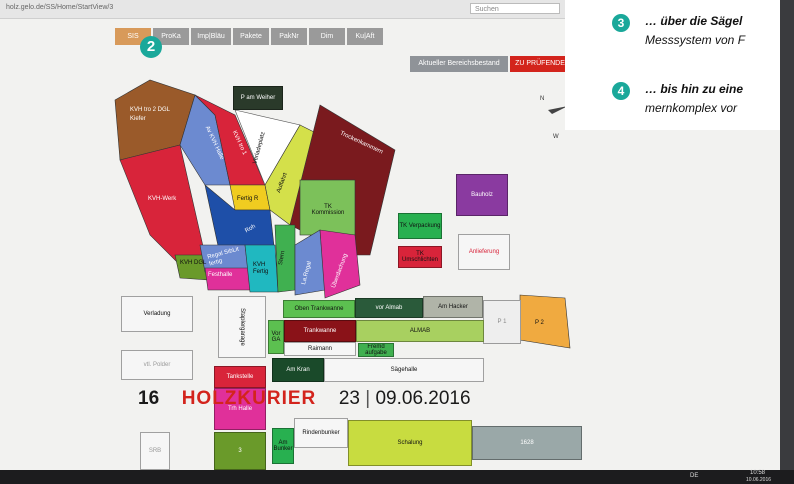 This screenshot has width=794, height=484. I want to click on caption-issue: 23, so click(349, 398).